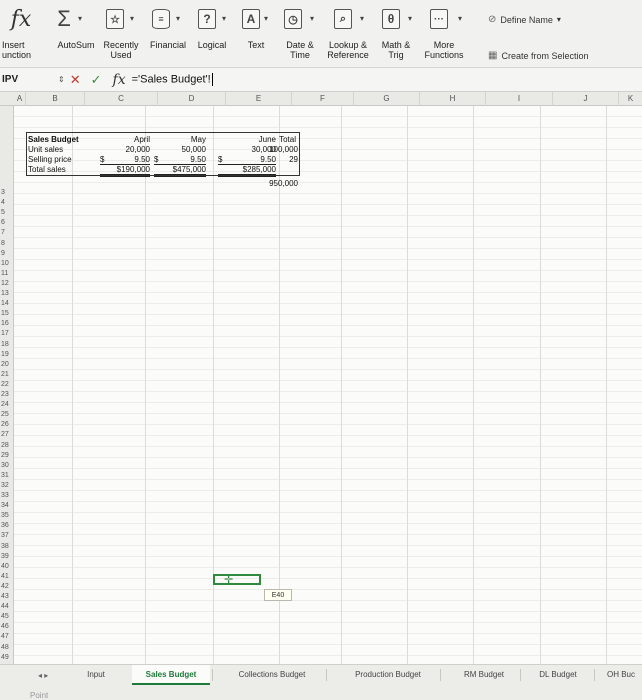 This screenshot has height=700, width=642. What do you see at coordinates (586, 99) in the screenshot?
I see `column-header: J` at bounding box center [586, 99].